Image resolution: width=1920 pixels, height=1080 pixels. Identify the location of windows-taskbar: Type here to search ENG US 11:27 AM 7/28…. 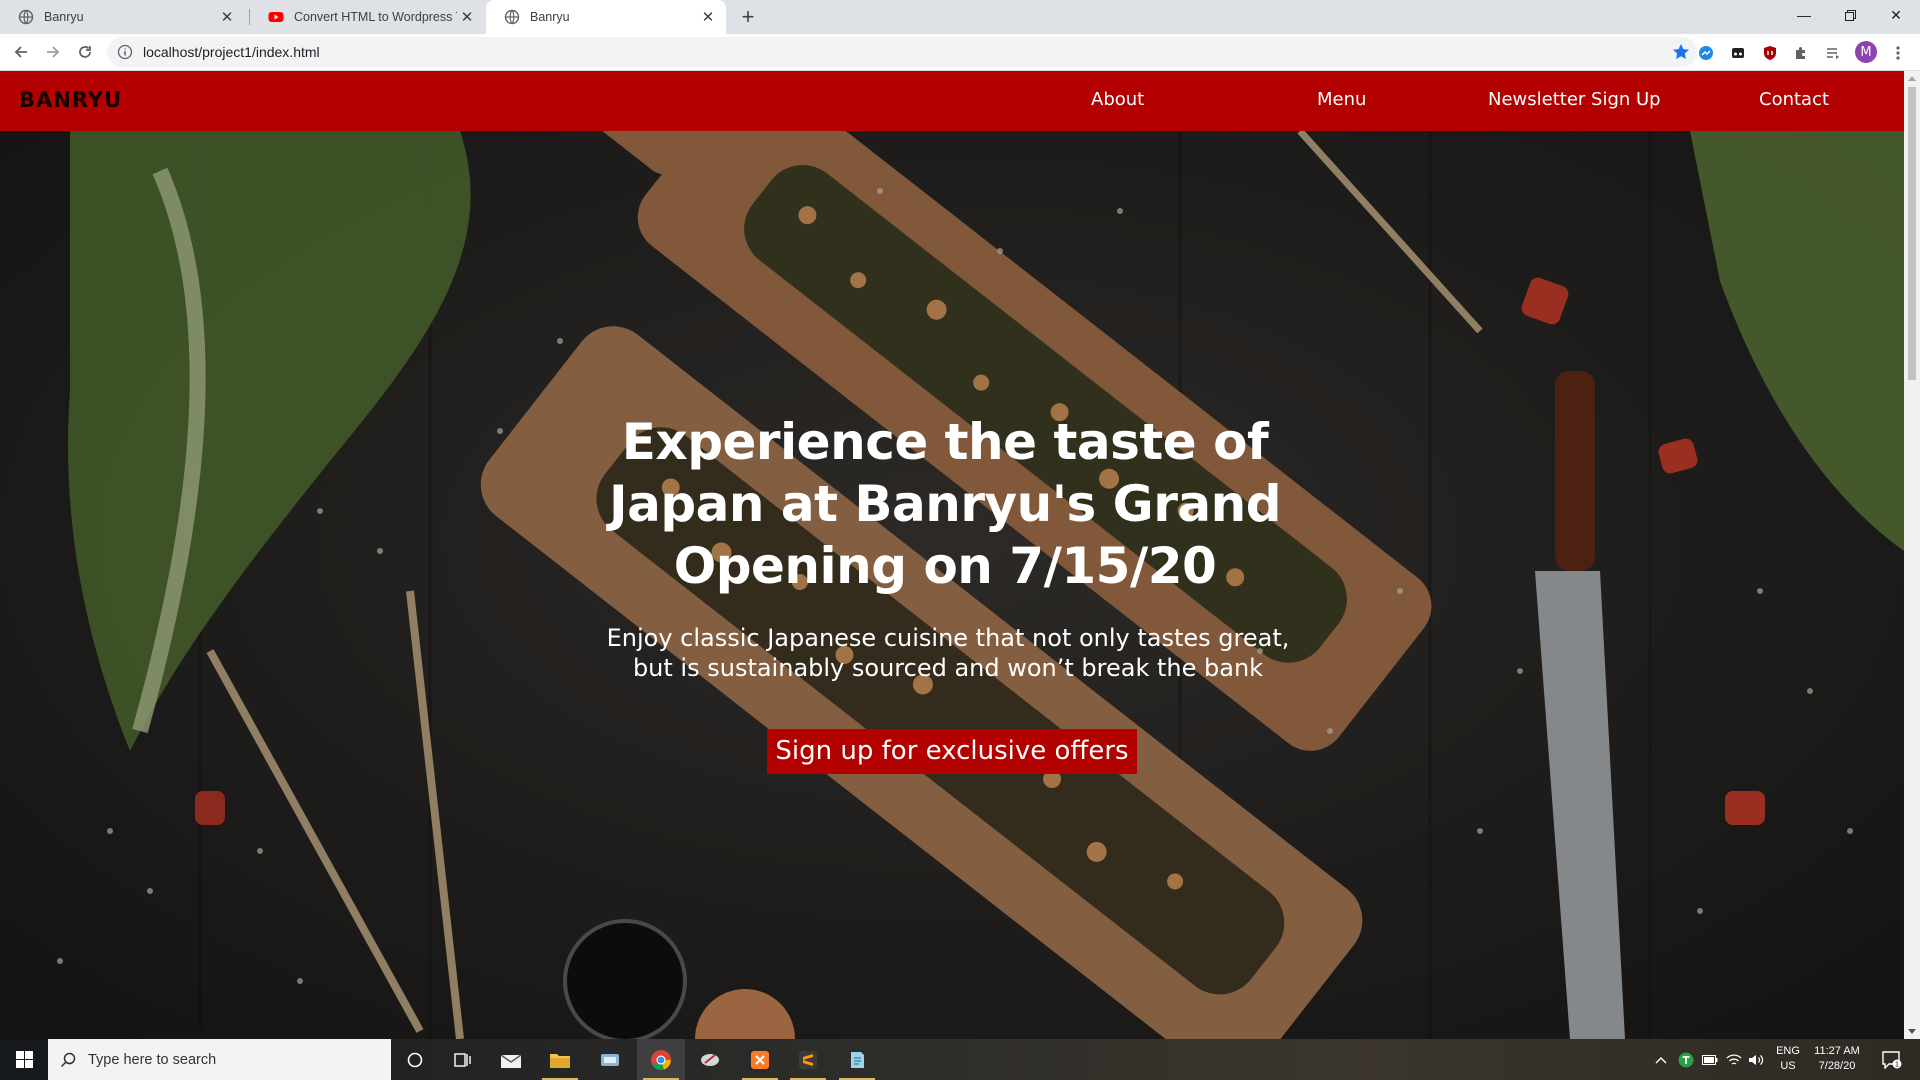
(960, 1059).